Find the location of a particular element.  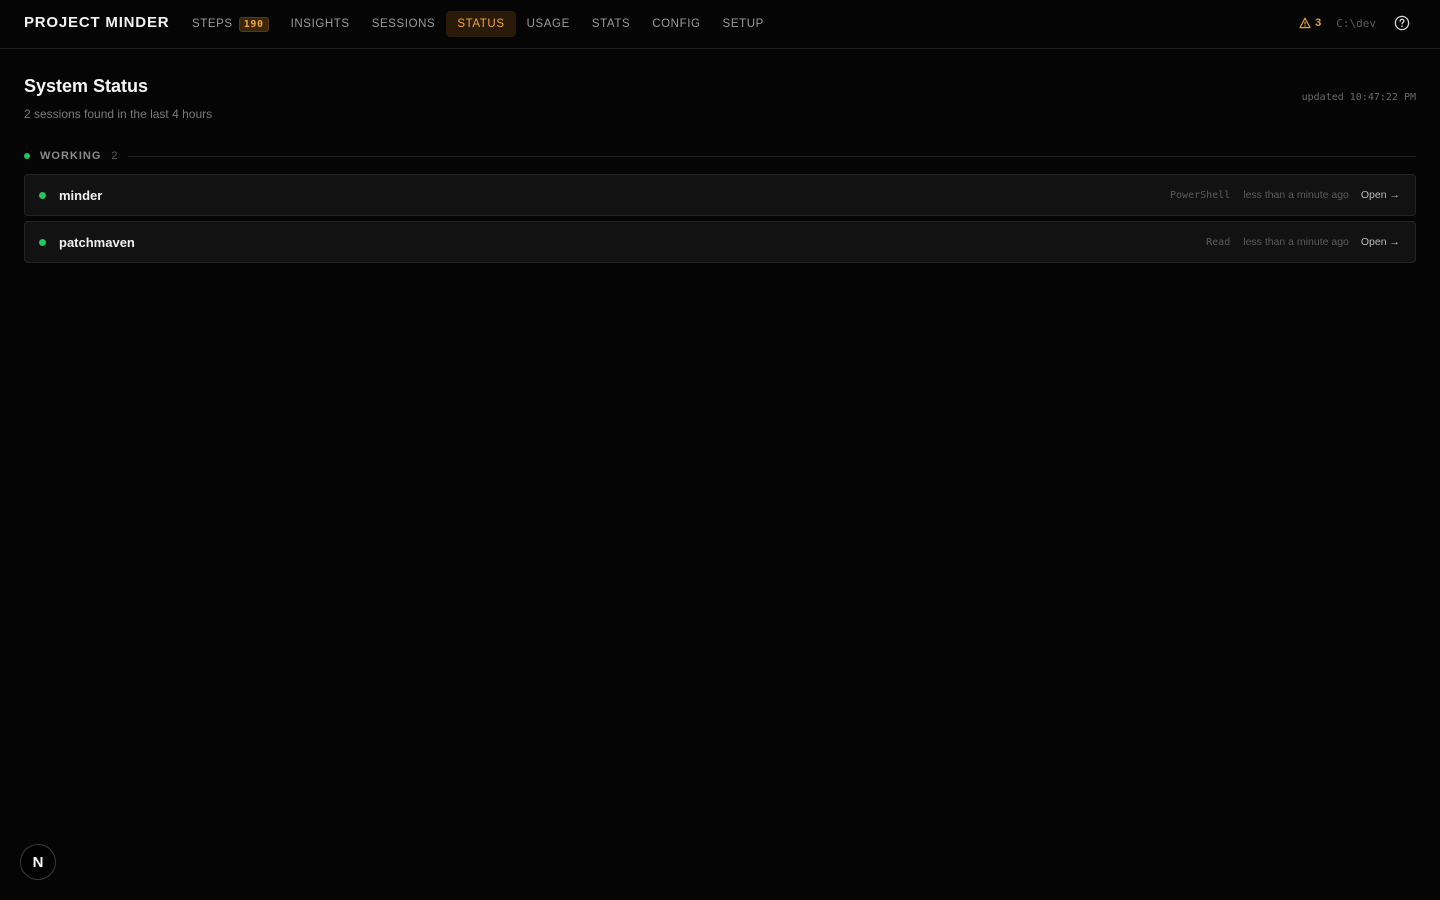

section-label: WORKING is located at coordinates (71, 156).